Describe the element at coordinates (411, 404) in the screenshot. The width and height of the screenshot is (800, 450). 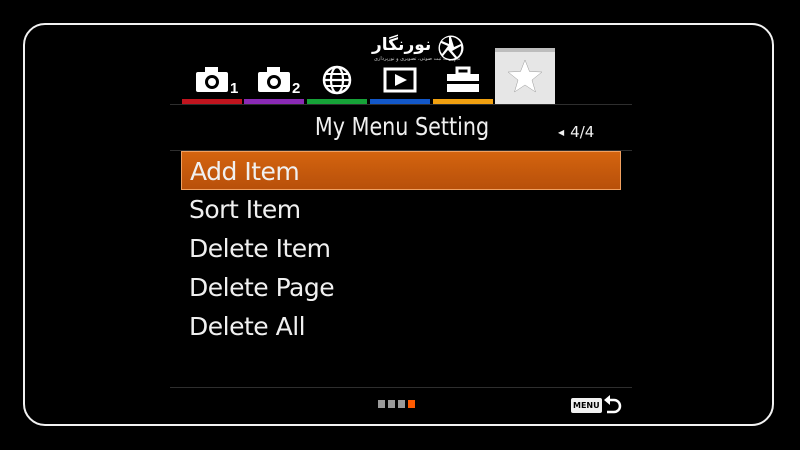
I see `page-dot-current` at that location.